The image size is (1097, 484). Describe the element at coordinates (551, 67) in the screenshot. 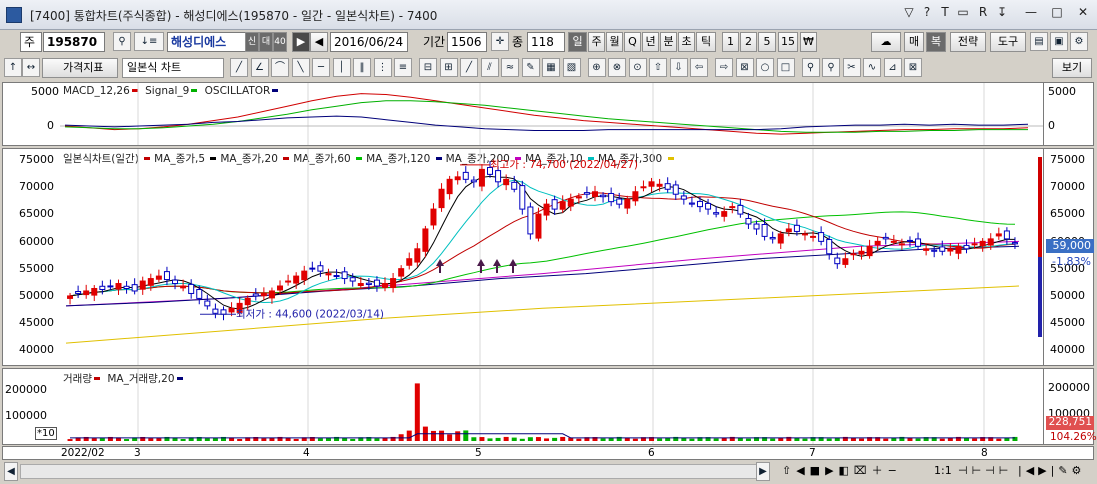

I see `fill-icon: ▦` at that location.